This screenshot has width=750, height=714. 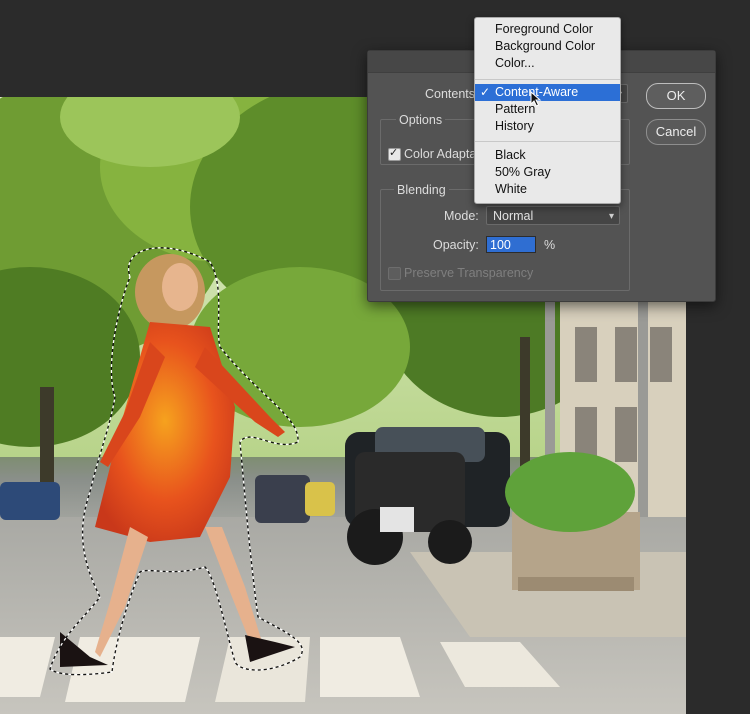 I want to click on opacity-label: Opacity:, so click(x=456, y=245).